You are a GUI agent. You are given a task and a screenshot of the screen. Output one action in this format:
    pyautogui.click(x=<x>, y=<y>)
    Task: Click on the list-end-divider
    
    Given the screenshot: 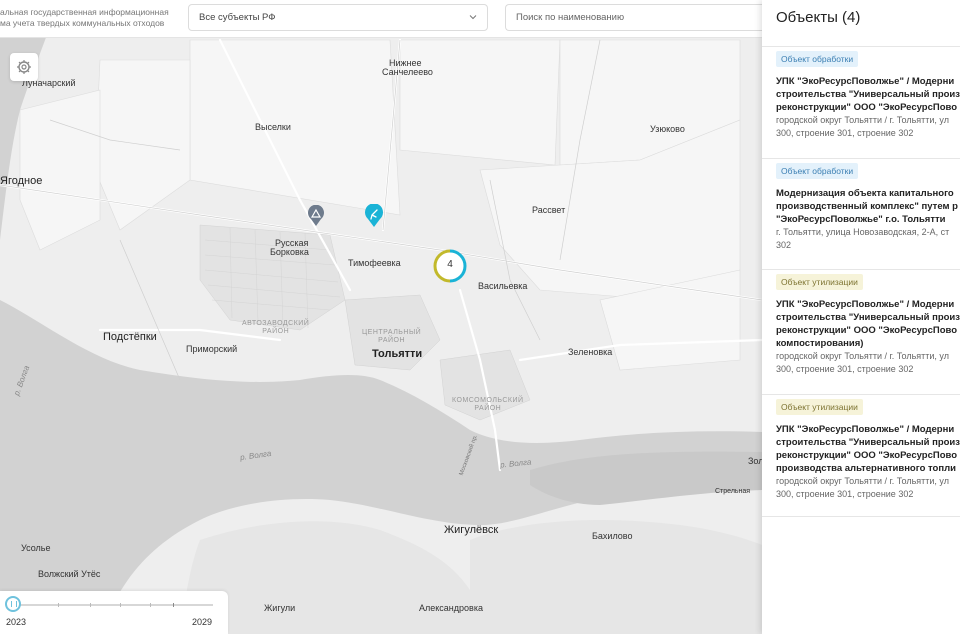 What is the action you would take?
    pyautogui.click(x=861, y=516)
    